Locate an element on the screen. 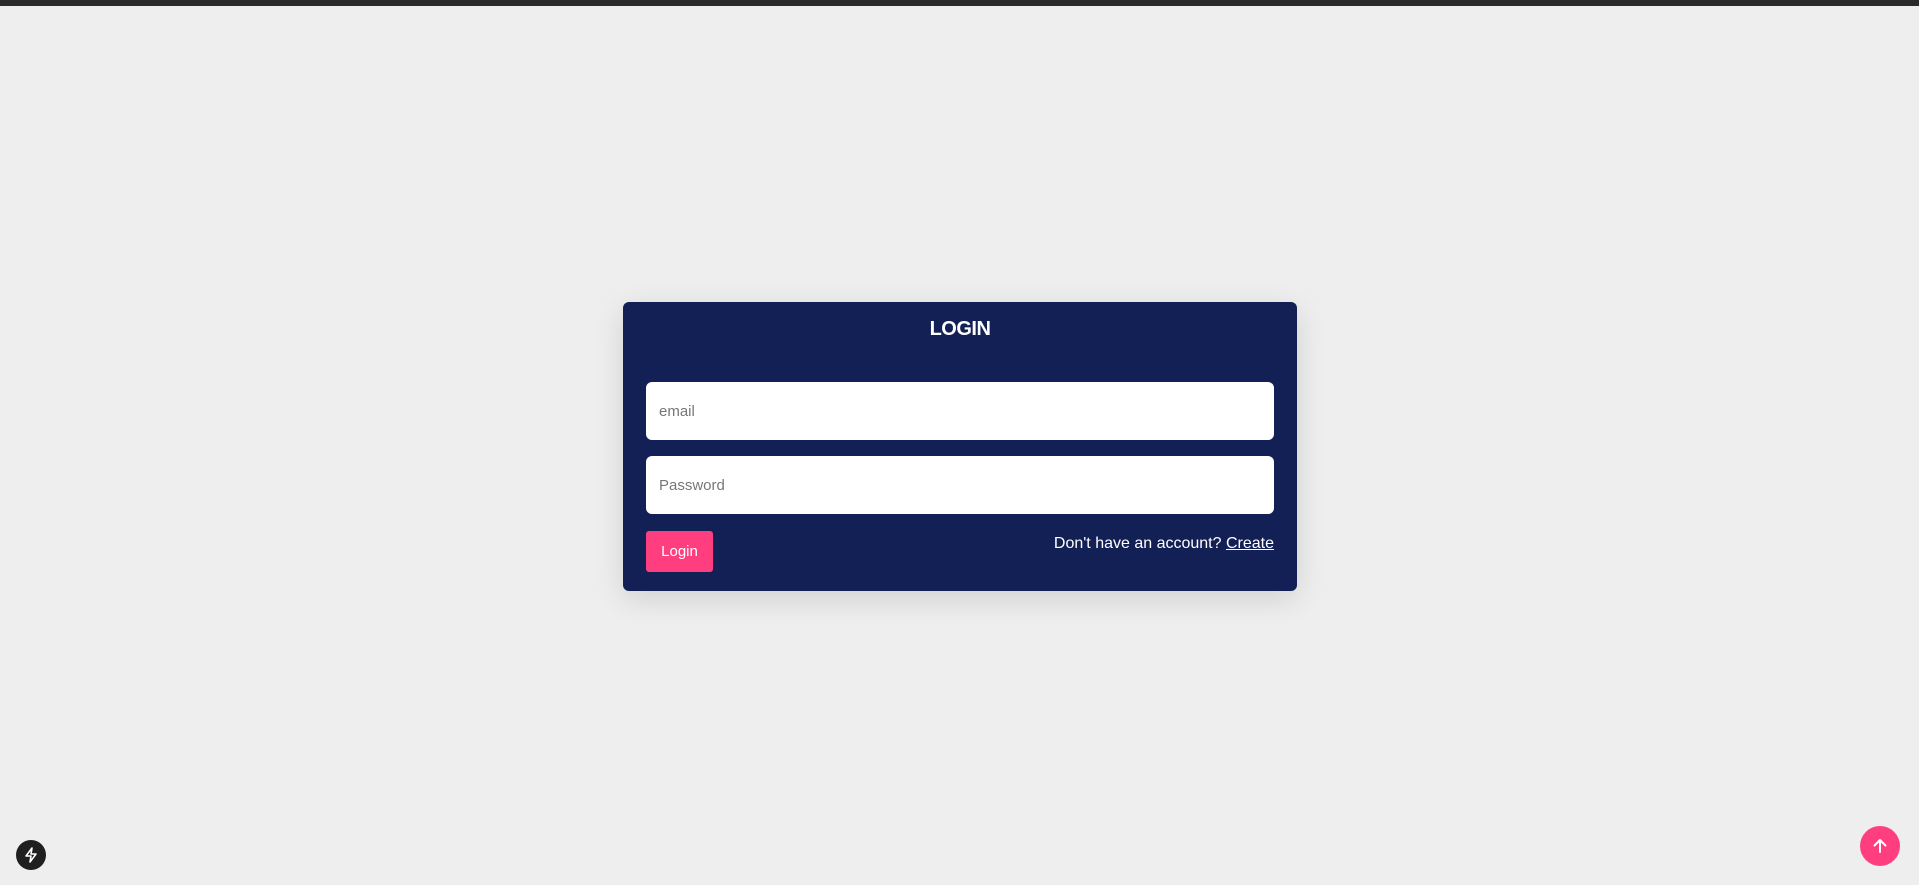 This screenshot has width=1919, height=885. lightning-bolt-icon is located at coordinates (31, 855).